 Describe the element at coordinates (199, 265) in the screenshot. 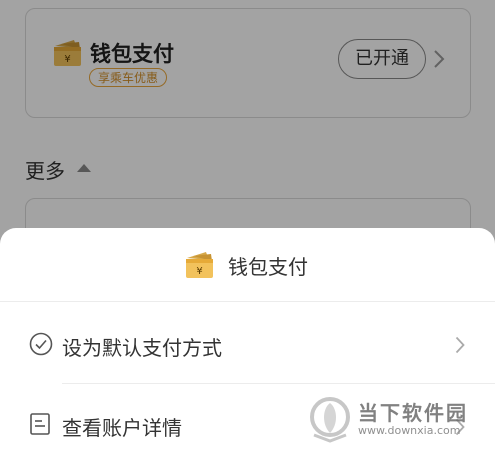

I see `wallet-icon: ¥` at that location.